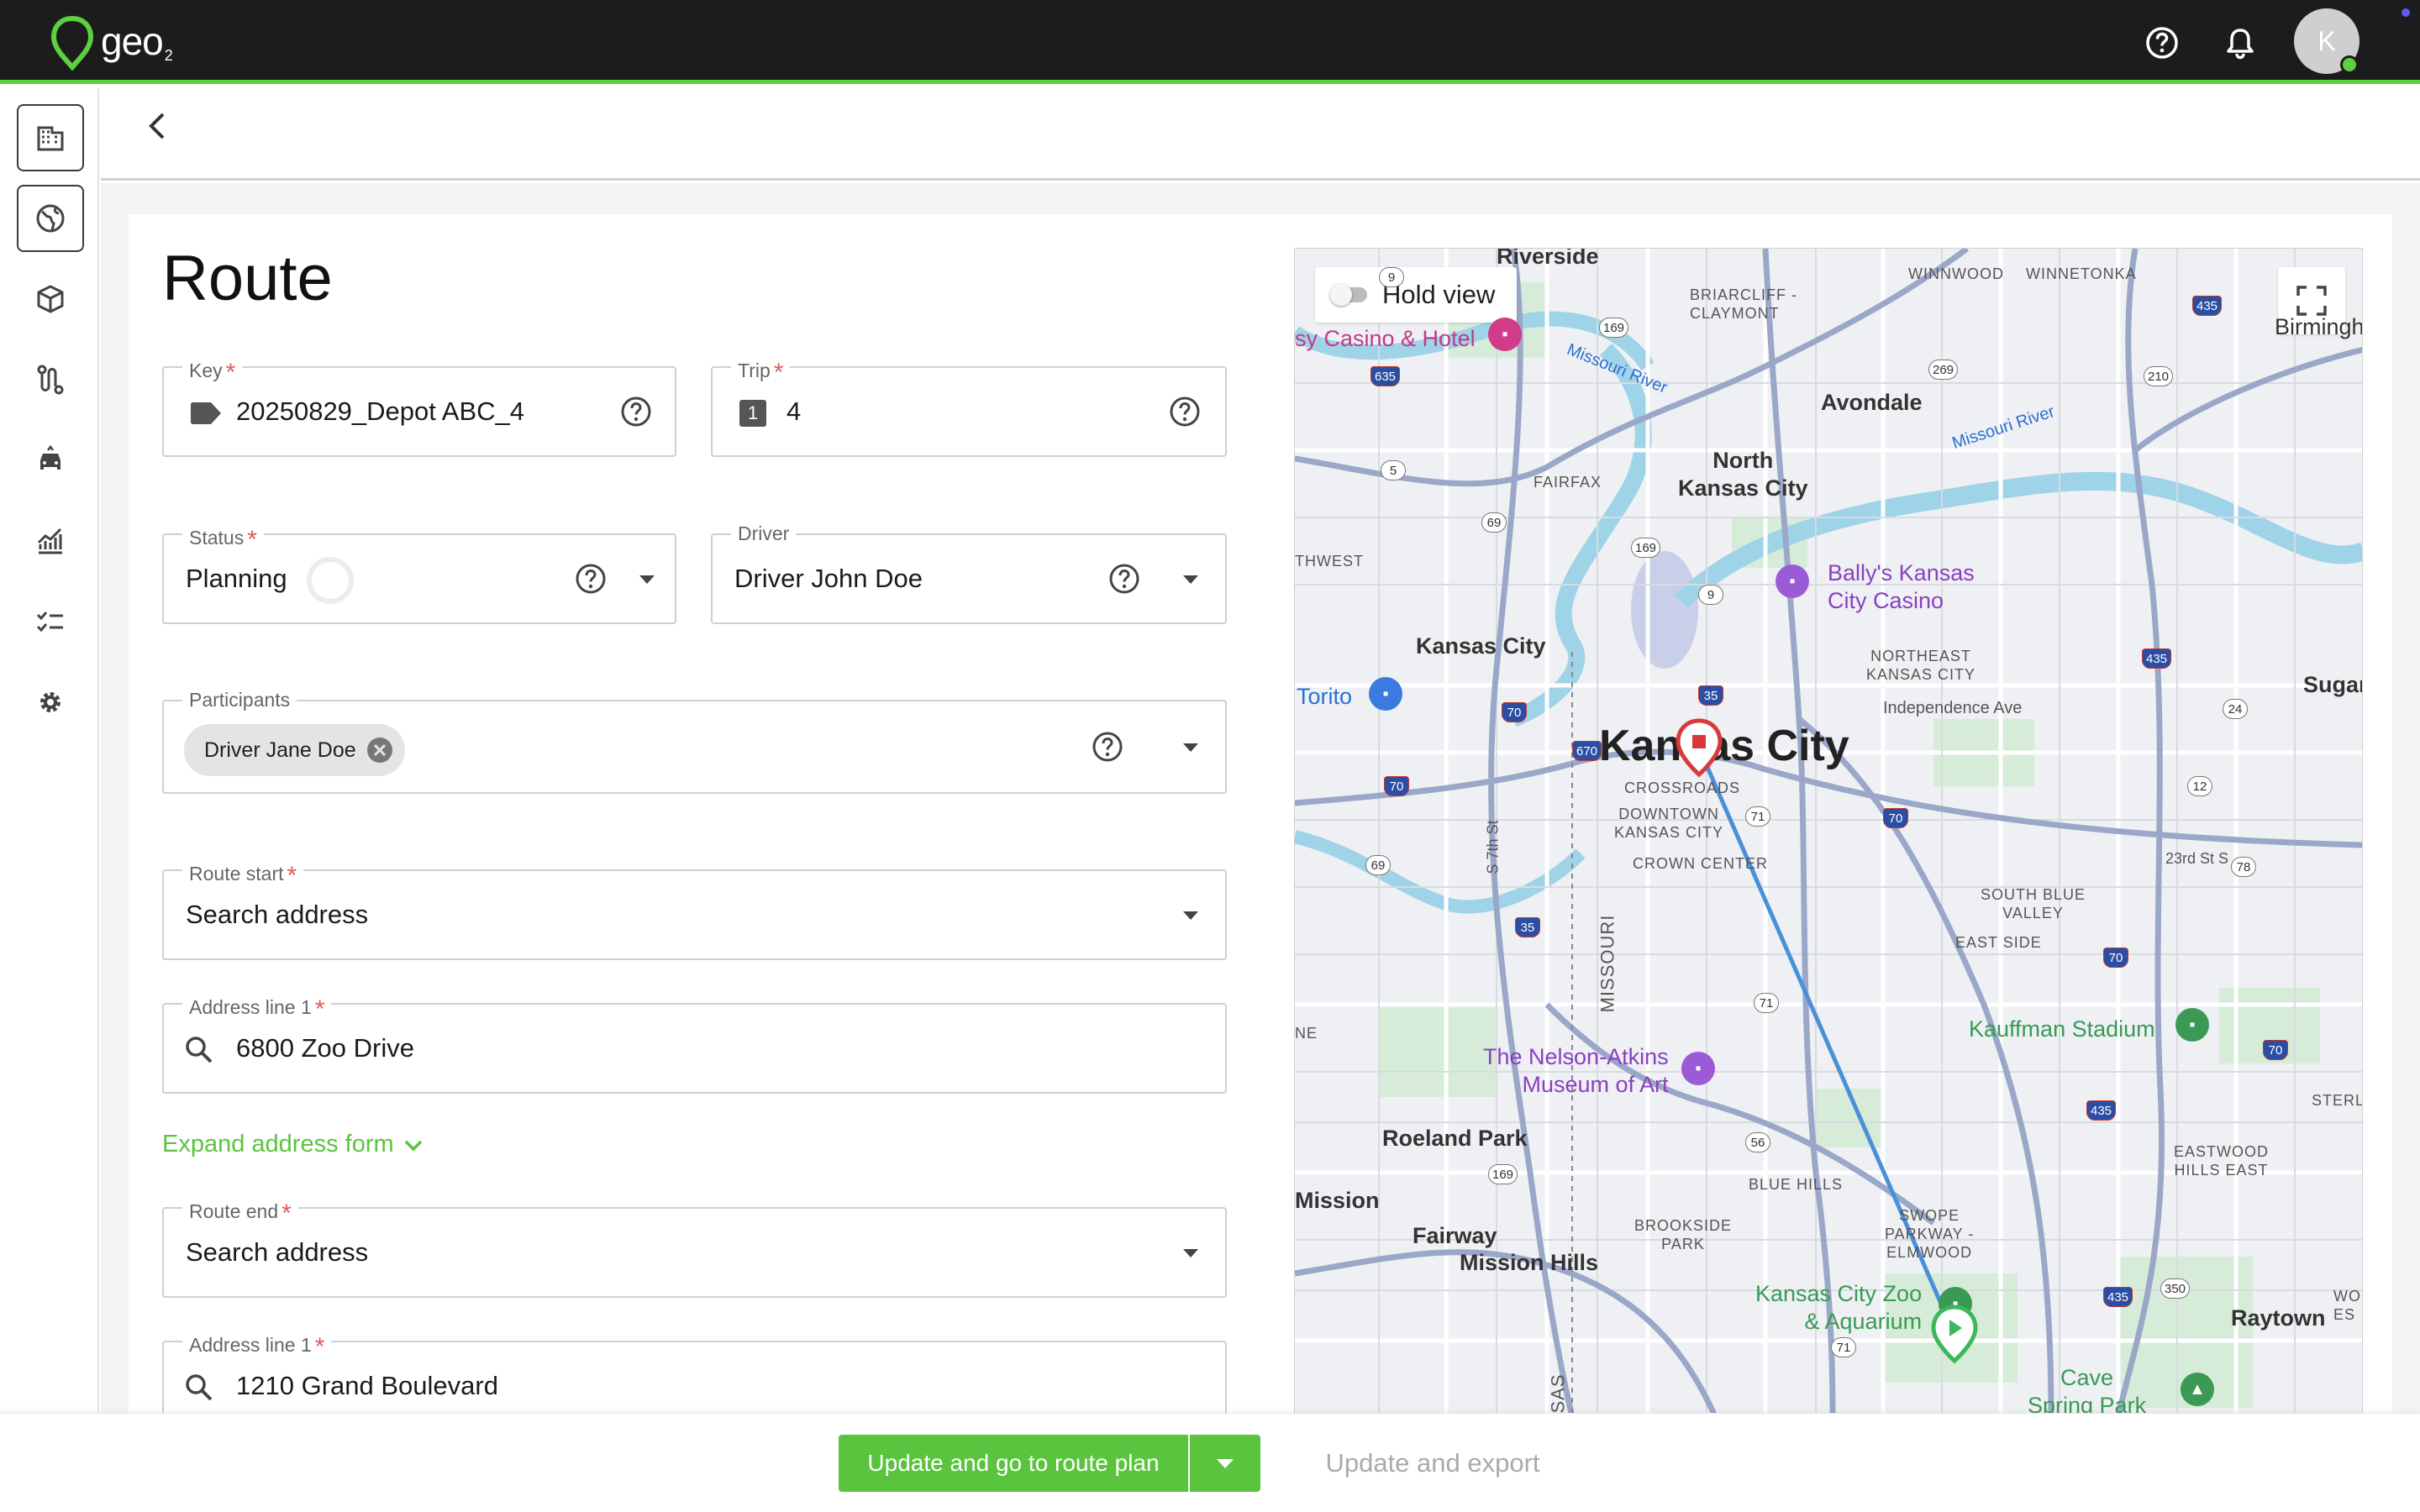 This screenshot has height=1512, width=2420. I want to click on back-button, so click(157, 126).